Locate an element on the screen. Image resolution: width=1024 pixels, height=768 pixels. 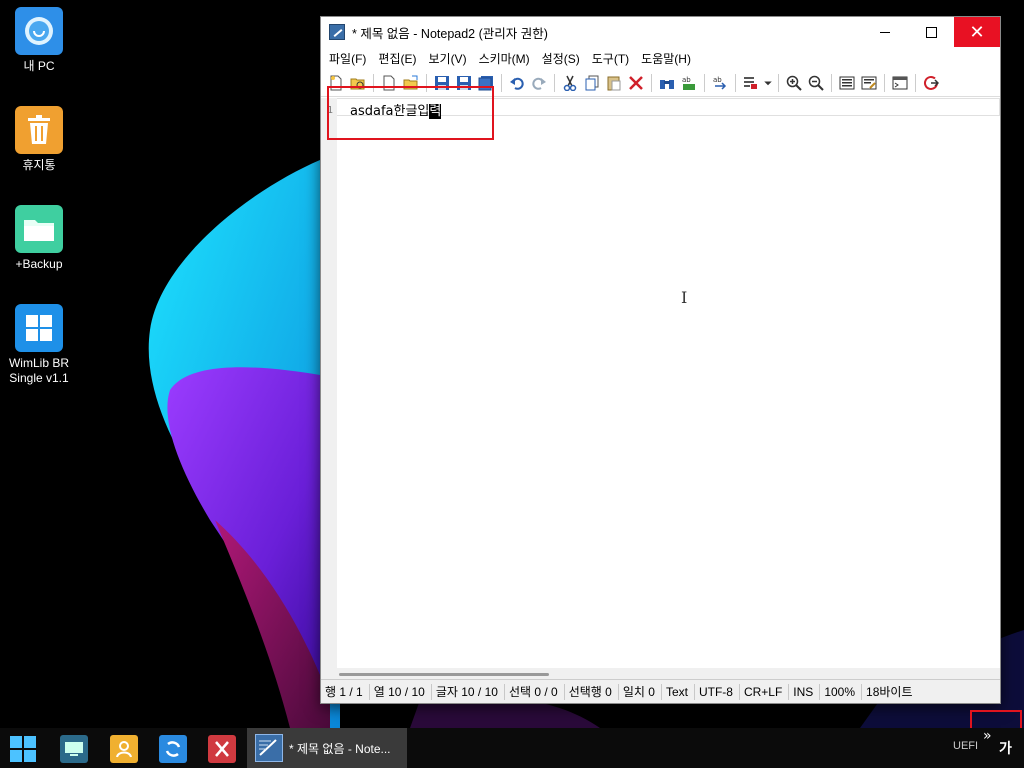
maximize-button is located at coordinates (931, 32).